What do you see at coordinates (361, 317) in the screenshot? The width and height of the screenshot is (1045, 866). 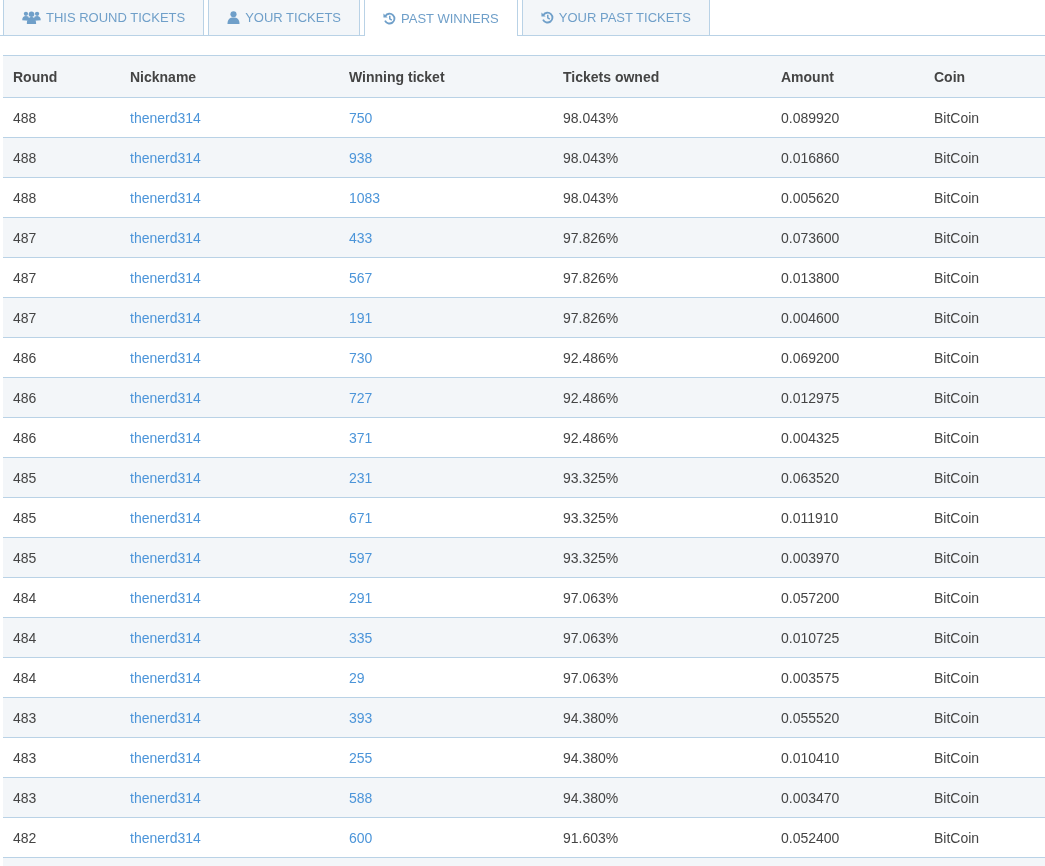 I see `ticket-link: 191` at bounding box center [361, 317].